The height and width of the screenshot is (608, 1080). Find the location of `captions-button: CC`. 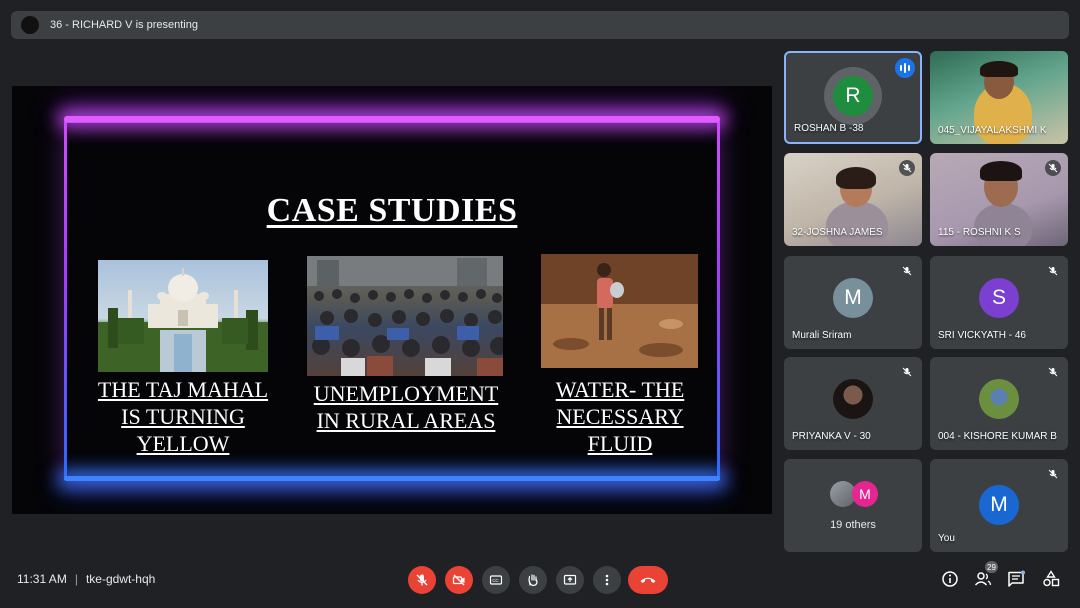

captions-button: CC is located at coordinates (496, 580).